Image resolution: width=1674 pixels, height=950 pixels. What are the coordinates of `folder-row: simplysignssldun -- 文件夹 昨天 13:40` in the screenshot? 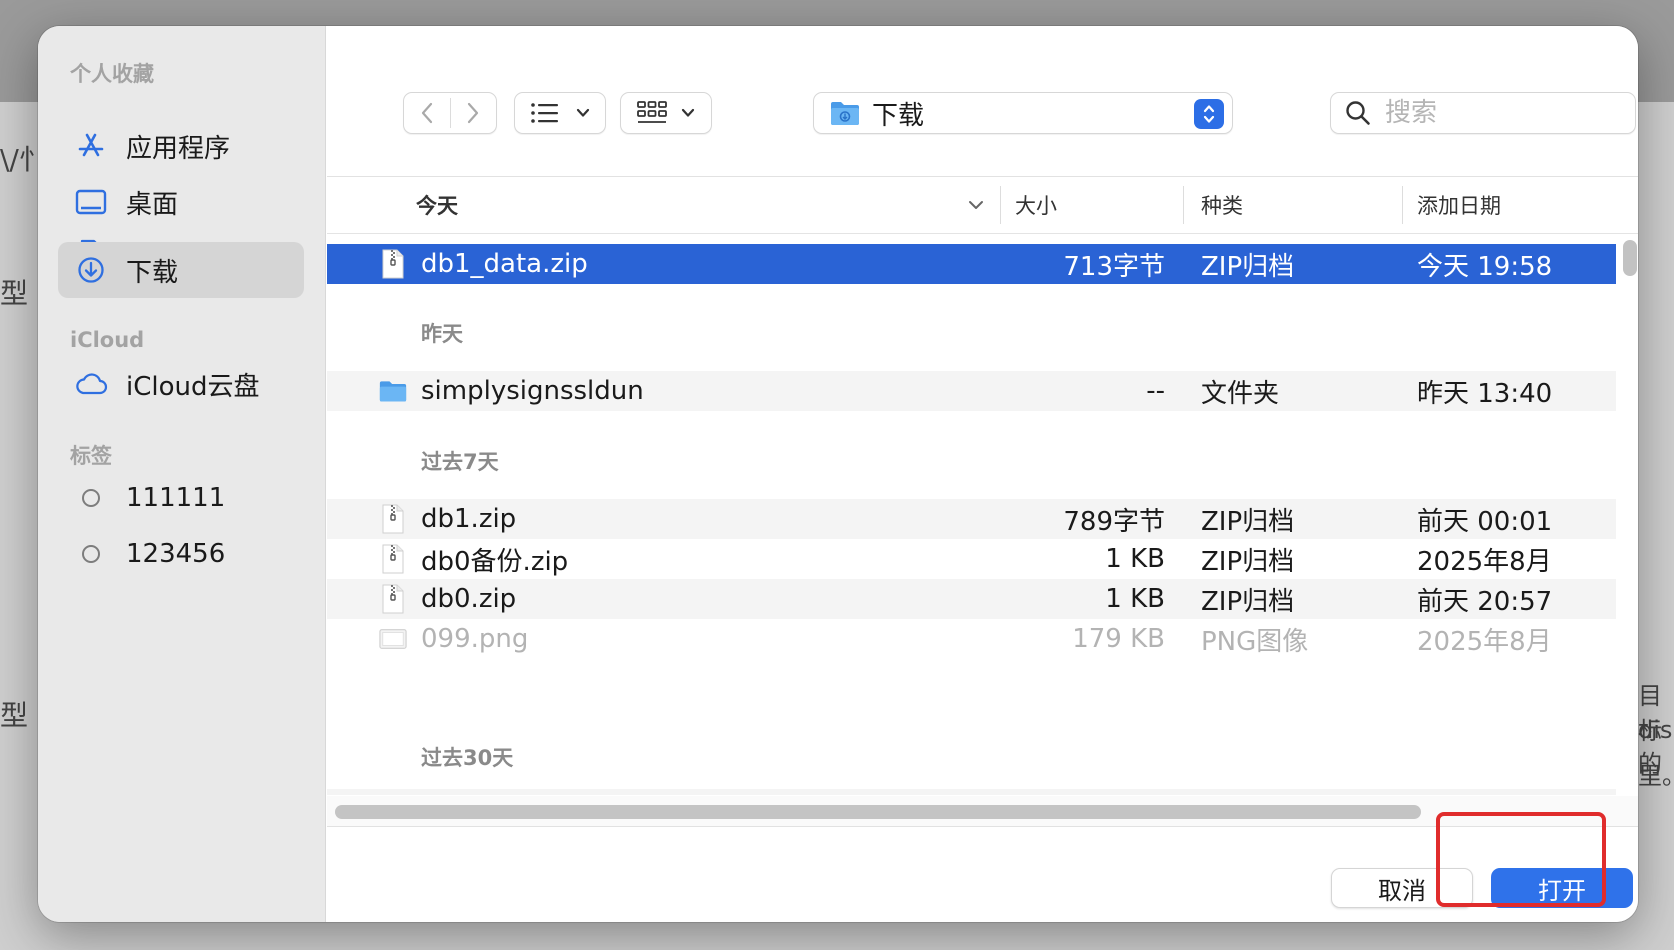 It's located at (971, 391).